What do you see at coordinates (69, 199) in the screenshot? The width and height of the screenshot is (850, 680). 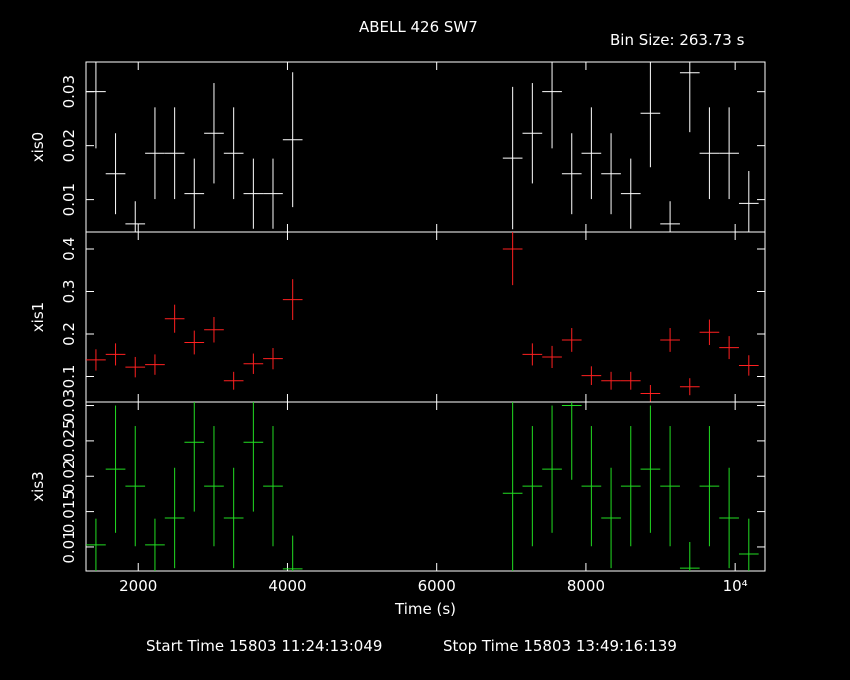 I see `xis0-y-tick-label: 0.01` at bounding box center [69, 199].